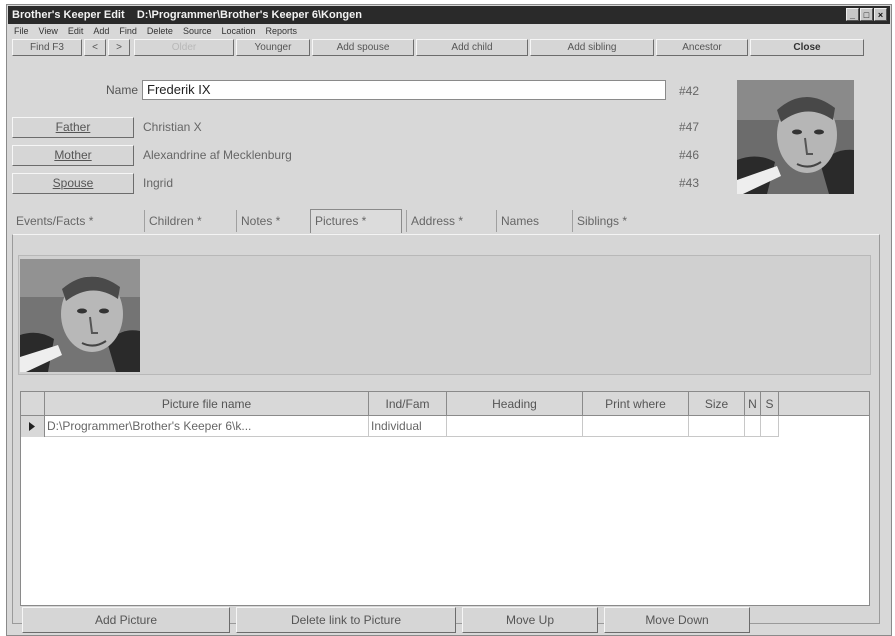 This screenshot has height=636, width=895. I want to click on tab-notes: Notes *, so click(260, 221).